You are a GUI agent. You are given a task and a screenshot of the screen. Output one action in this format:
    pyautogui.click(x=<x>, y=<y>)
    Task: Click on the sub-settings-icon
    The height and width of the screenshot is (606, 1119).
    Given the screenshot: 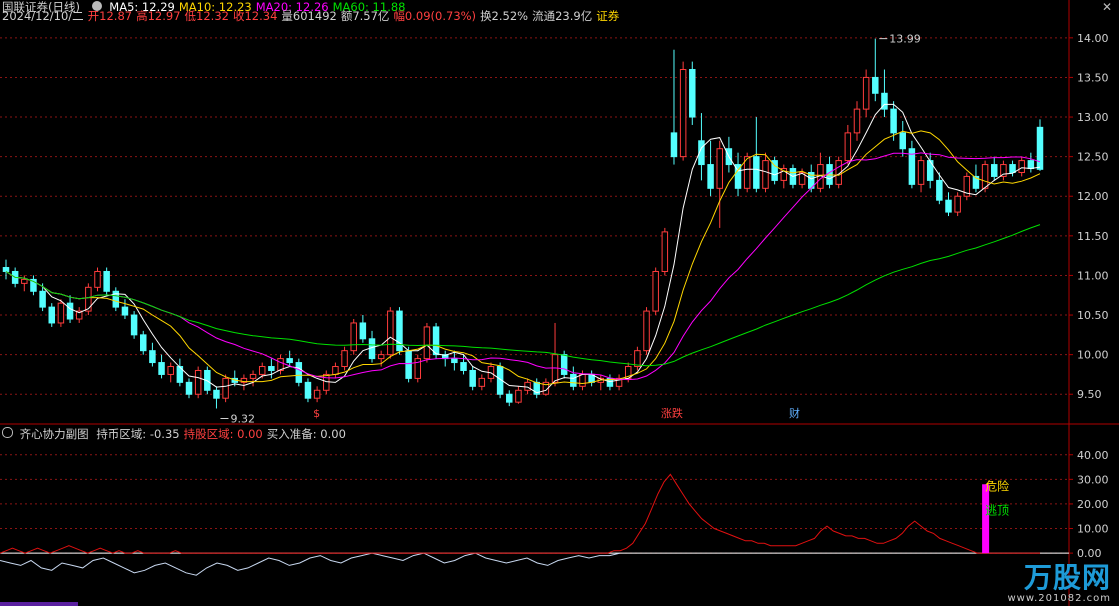 What is the action you would take?
    pyautogui.click(x=7, y=432)
    